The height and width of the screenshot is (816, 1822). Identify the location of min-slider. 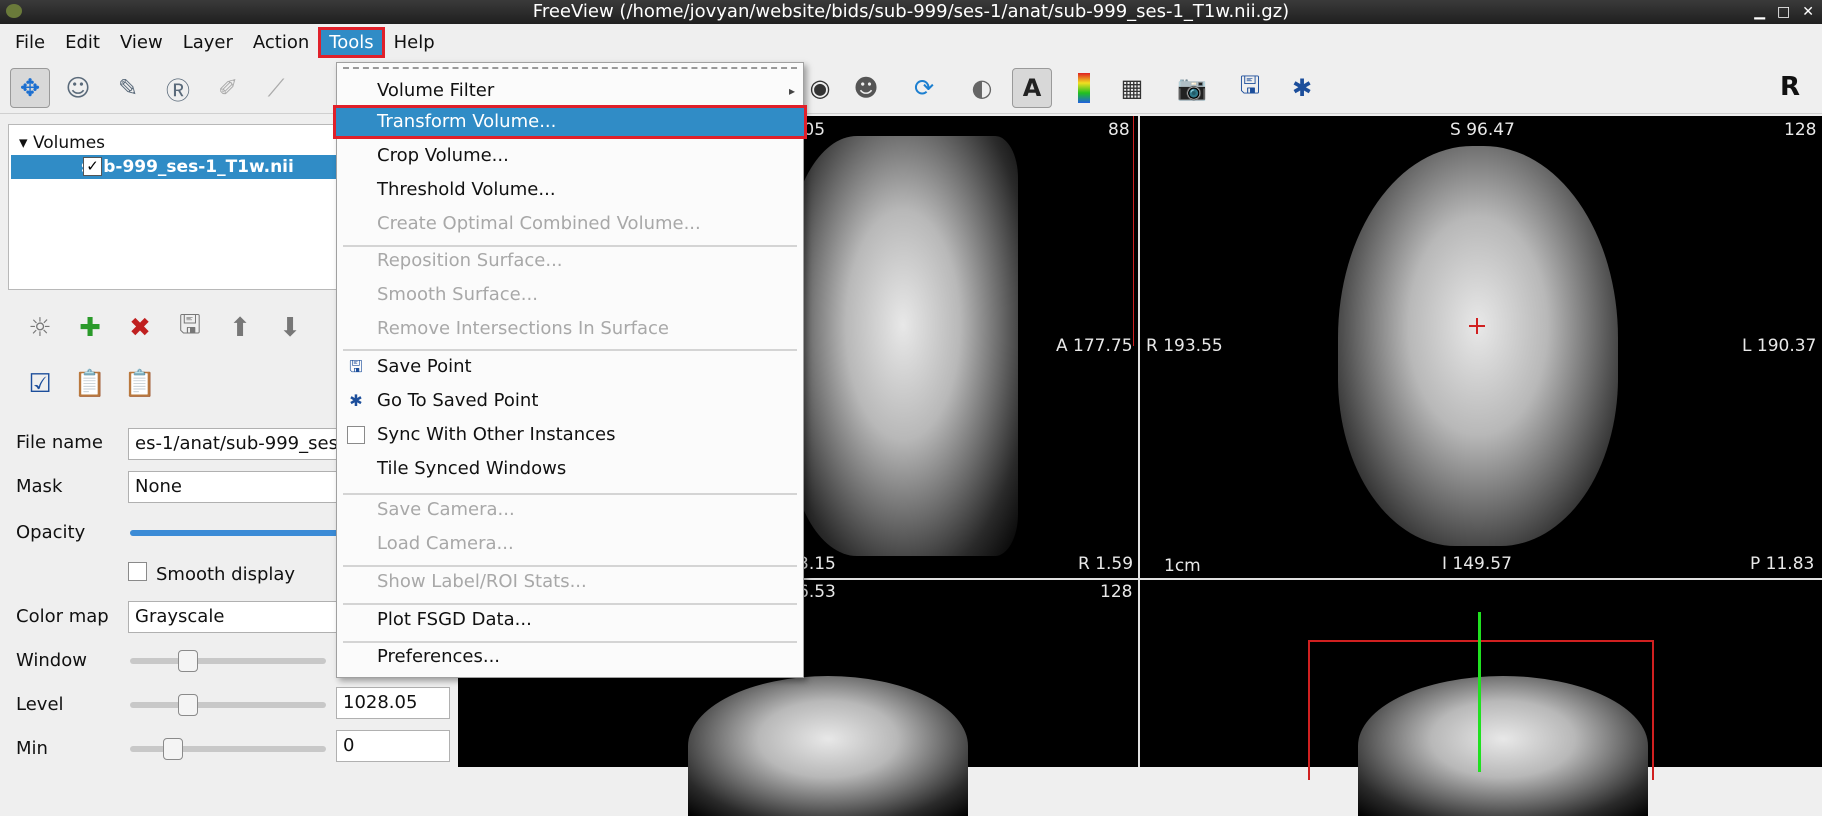
(228, 749).